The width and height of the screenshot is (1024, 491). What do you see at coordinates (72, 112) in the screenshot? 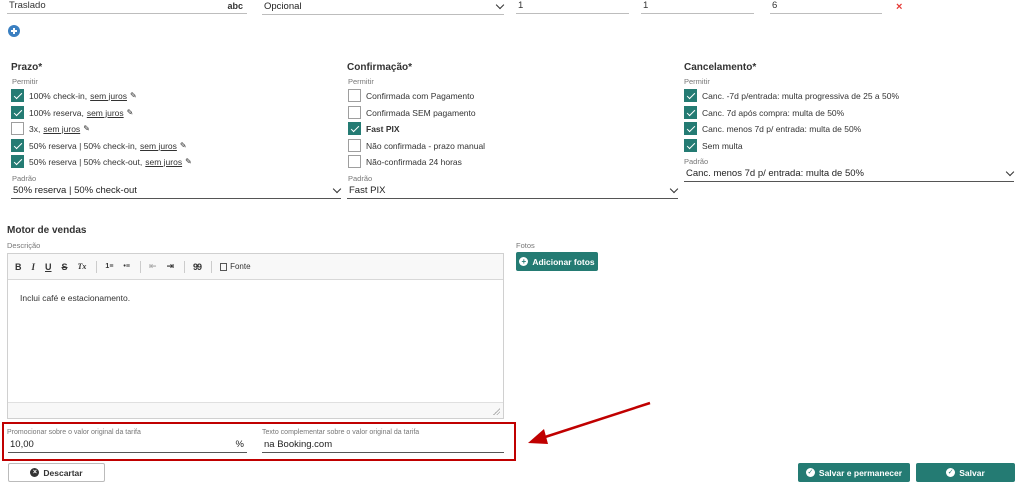
I see `prazo-option: 100% reserva, sem juros ✎` at bounding box center [72, 112].